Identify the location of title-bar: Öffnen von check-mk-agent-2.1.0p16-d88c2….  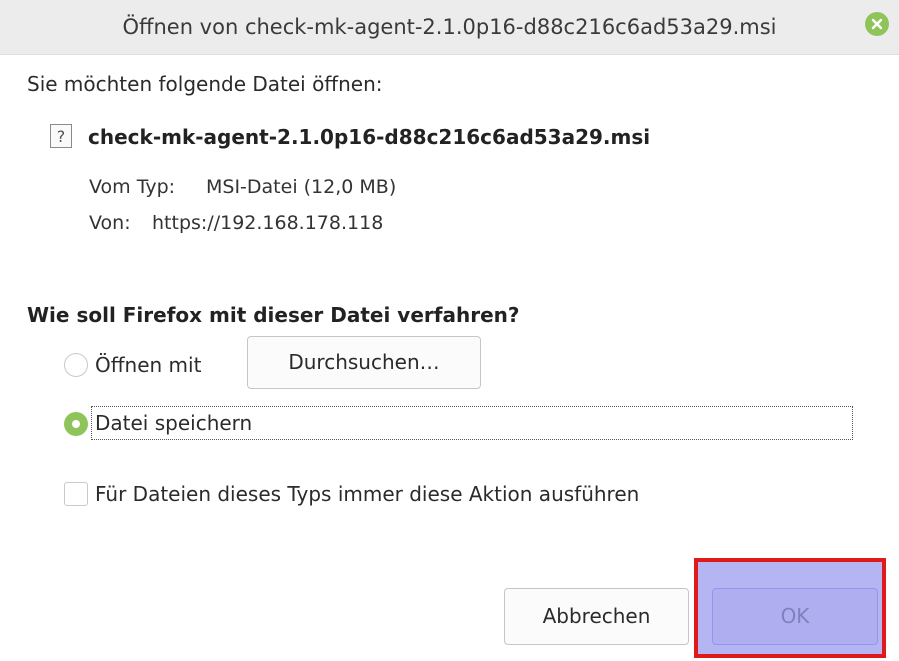
(449, 27).